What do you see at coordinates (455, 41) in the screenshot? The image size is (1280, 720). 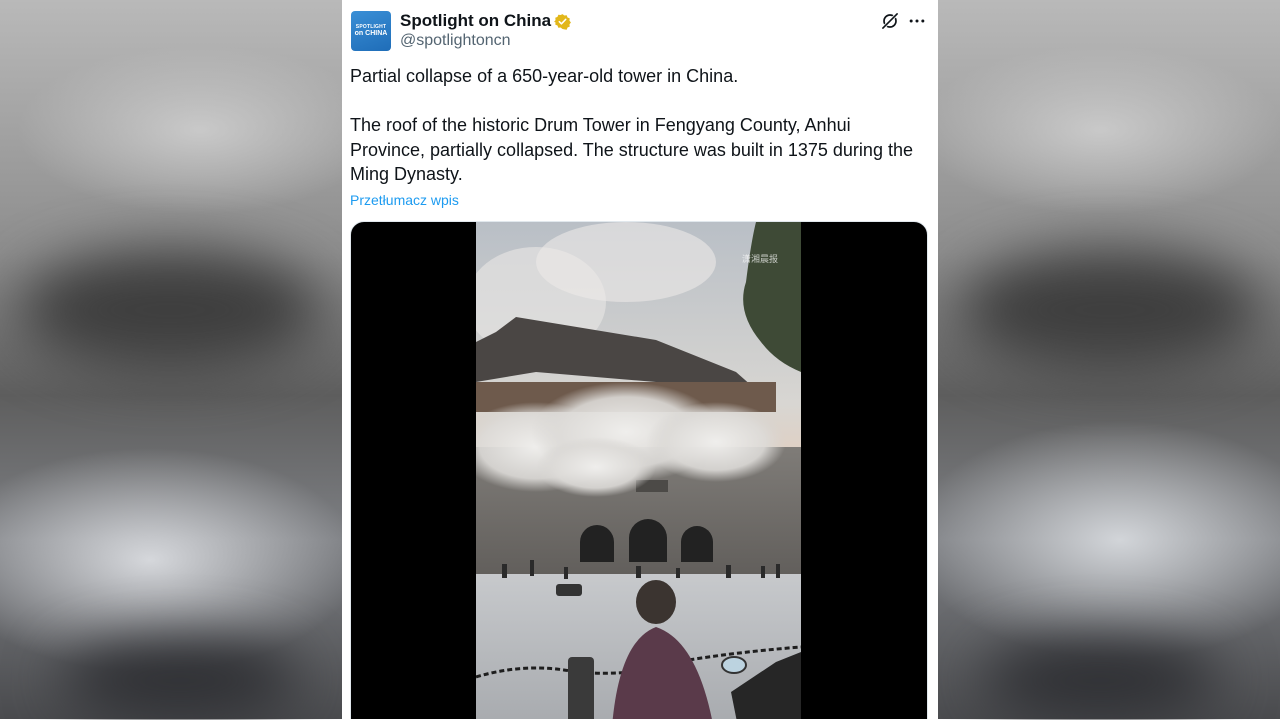 I see `author-handle: @spotlightoncn` at bounding box center [455, 41].